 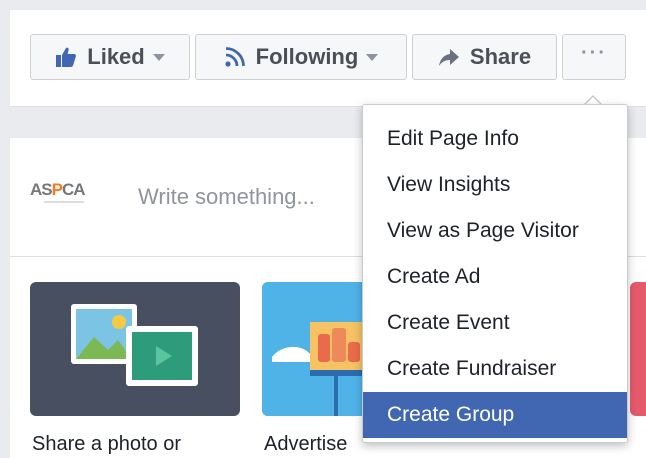 What do you see at coordinates (449, 57) in the screenshot?
I see `share-arrow-icon` at bounding box center [449, 57].